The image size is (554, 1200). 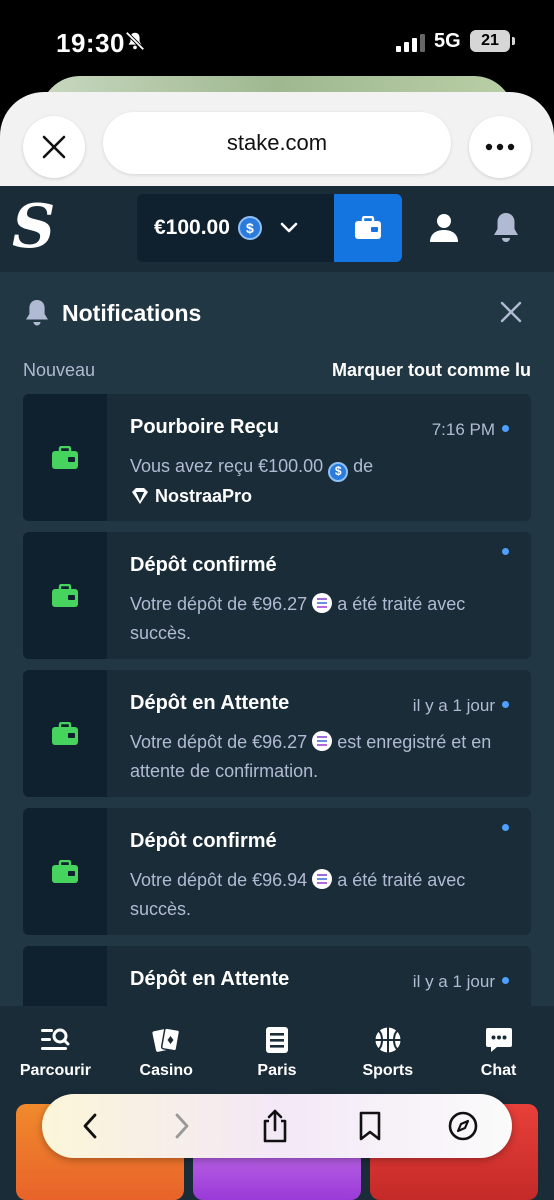 I want to click on notification-card: Dépôt en Attente il y a 1 jour, so click(x=277, y=976).